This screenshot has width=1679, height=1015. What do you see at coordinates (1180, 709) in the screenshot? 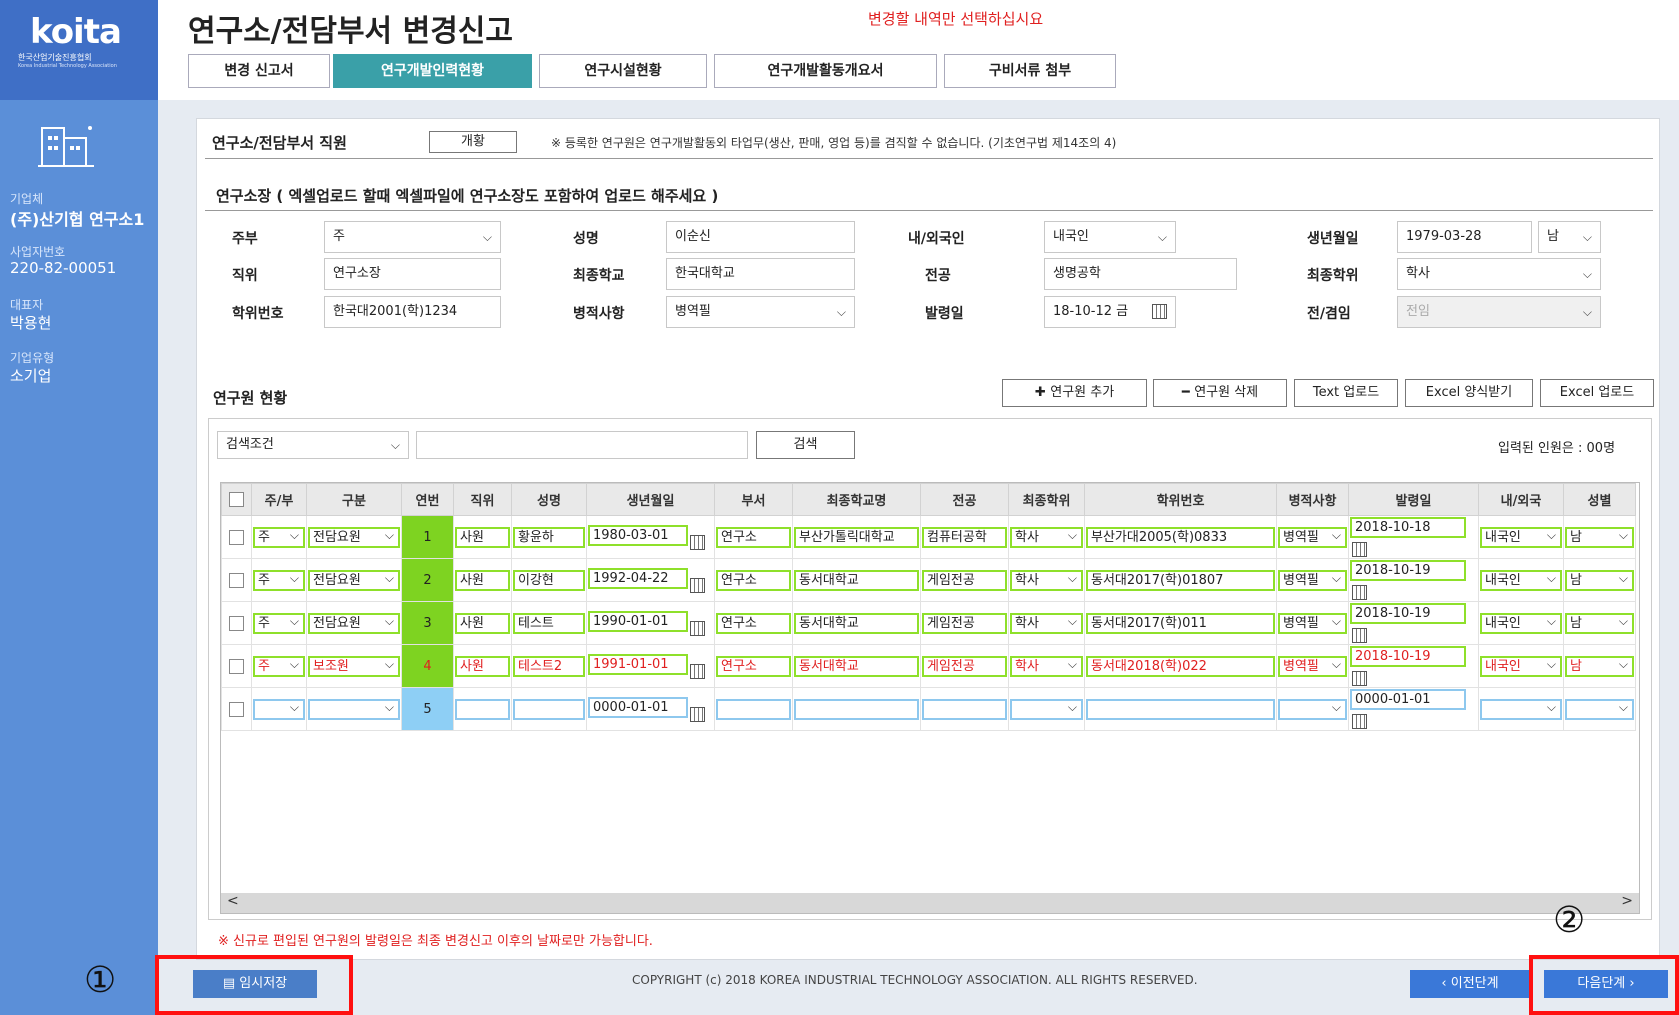
I see `degno-input` at bounding box center [1180, 709].